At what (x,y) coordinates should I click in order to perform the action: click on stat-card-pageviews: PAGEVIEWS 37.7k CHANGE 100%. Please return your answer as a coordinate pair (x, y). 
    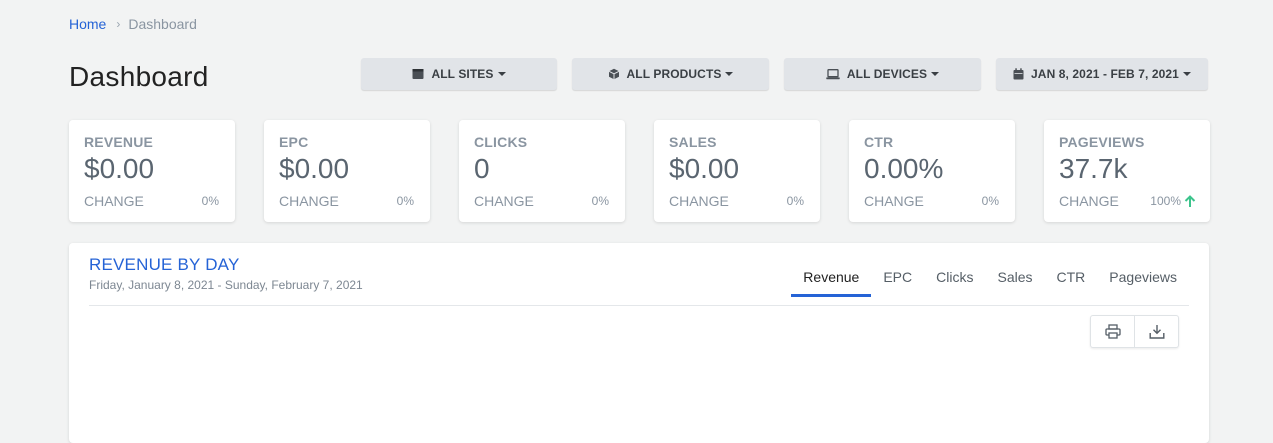
    Looking at the image, I should click on (1127, 171).